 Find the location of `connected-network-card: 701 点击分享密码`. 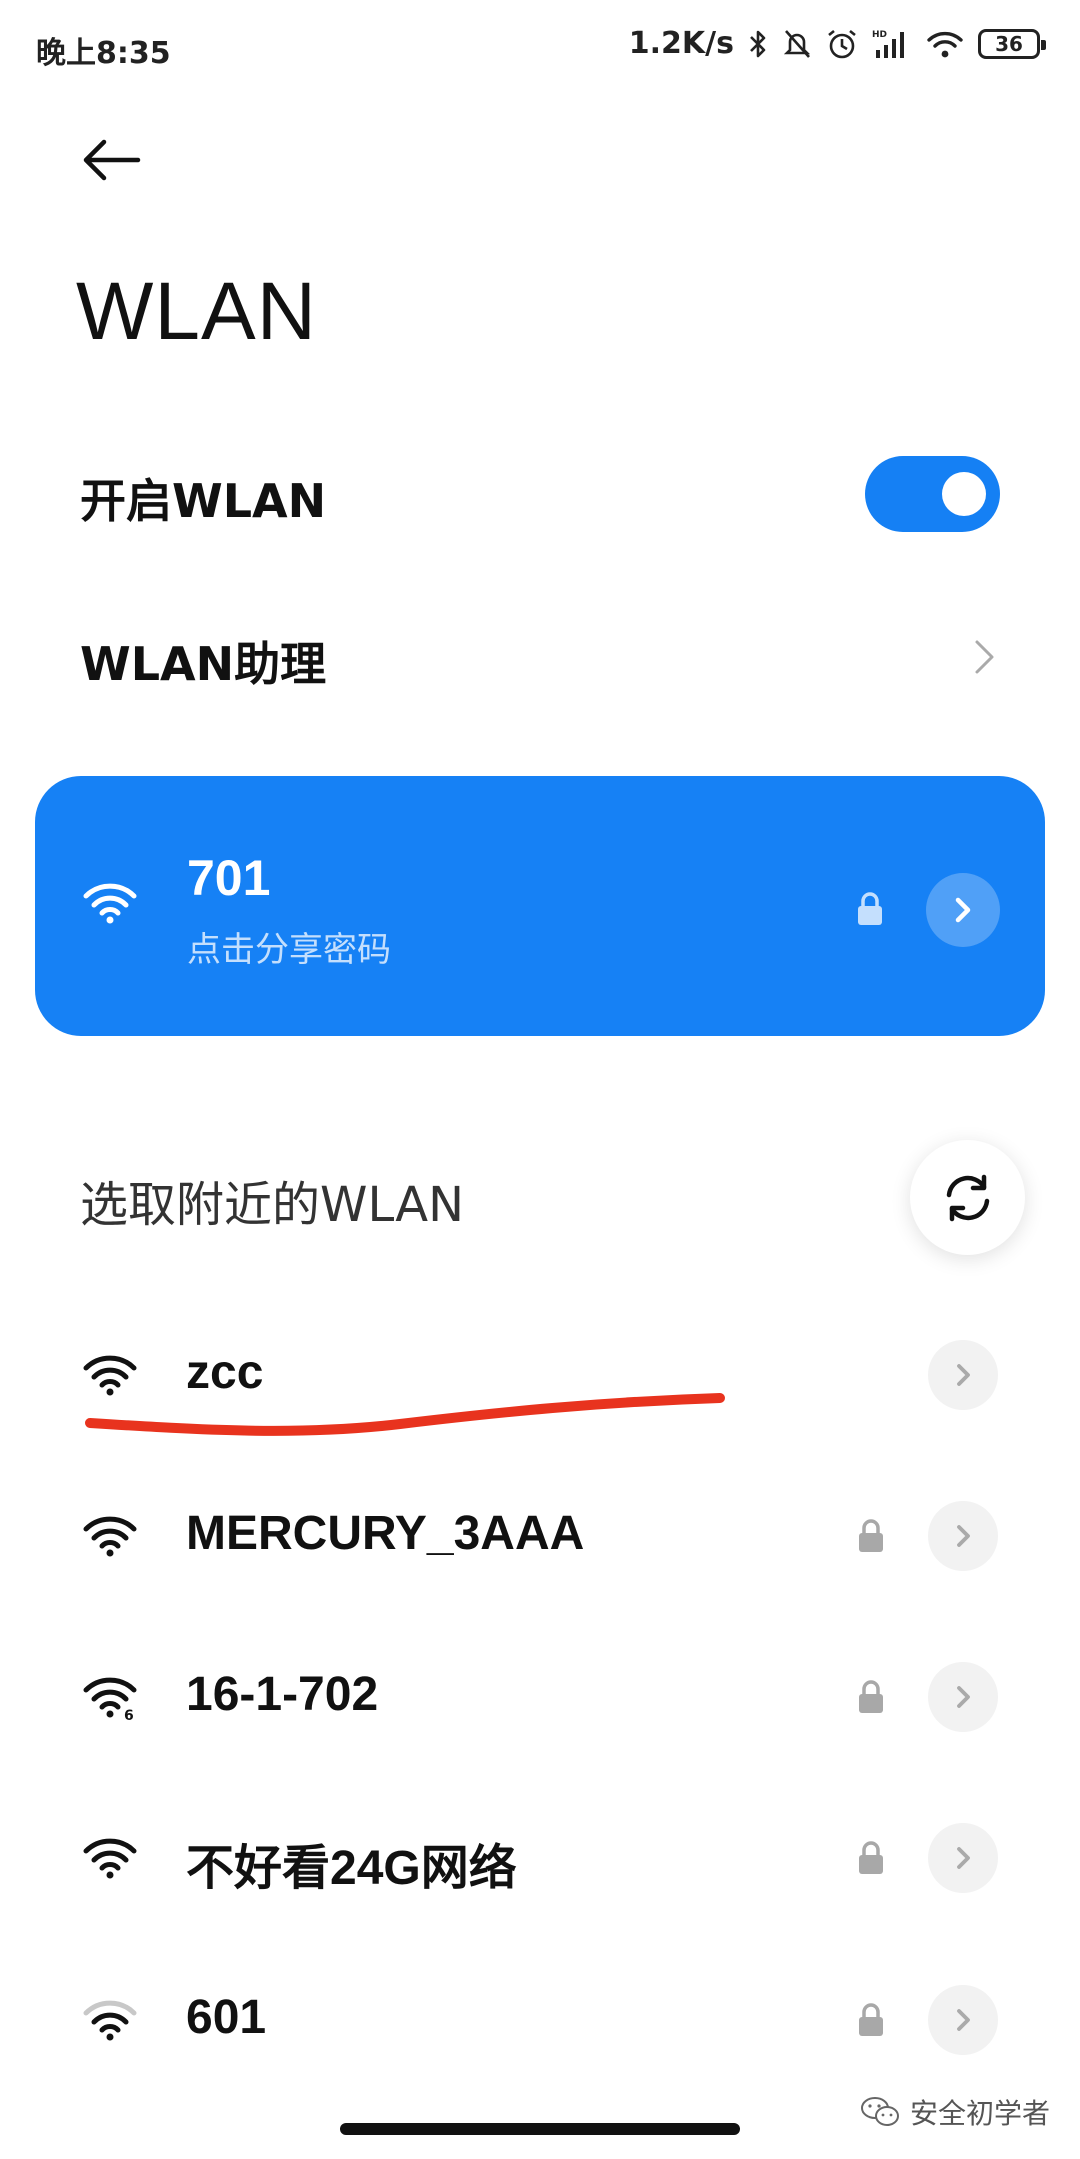

connected-network-card: 701 点击分享密码 is located at coordinates (540, 906).